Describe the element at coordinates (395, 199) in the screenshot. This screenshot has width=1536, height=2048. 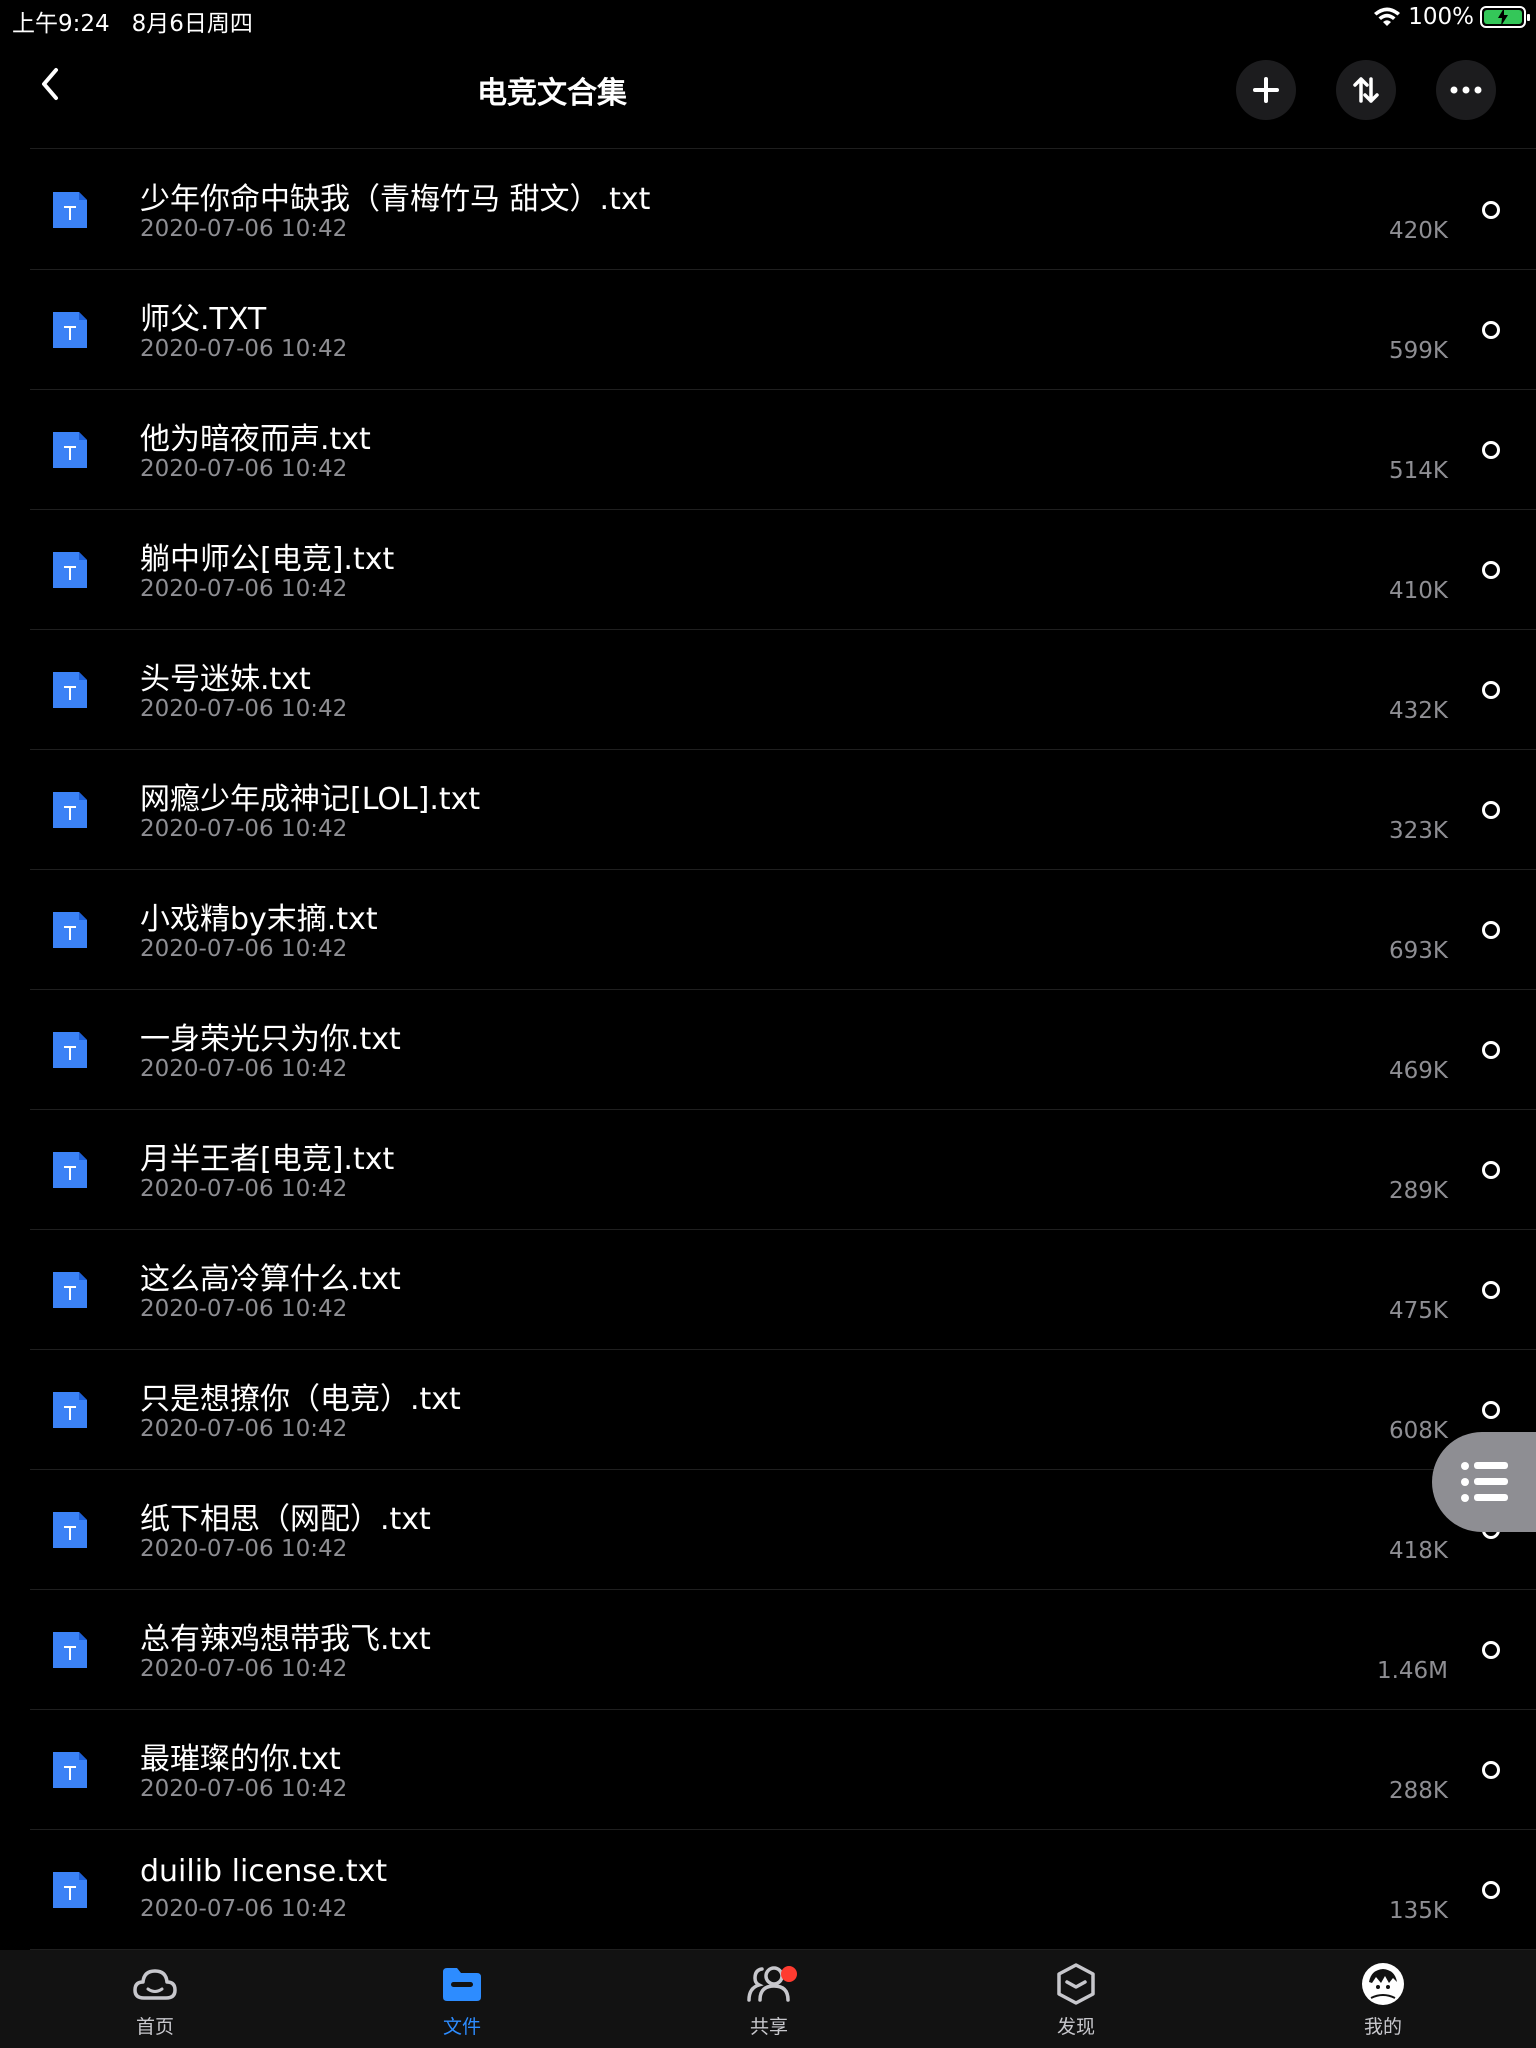
I see `file-name: 少年你命中缺我（青梅竹马 甜文）.txt` at that location.